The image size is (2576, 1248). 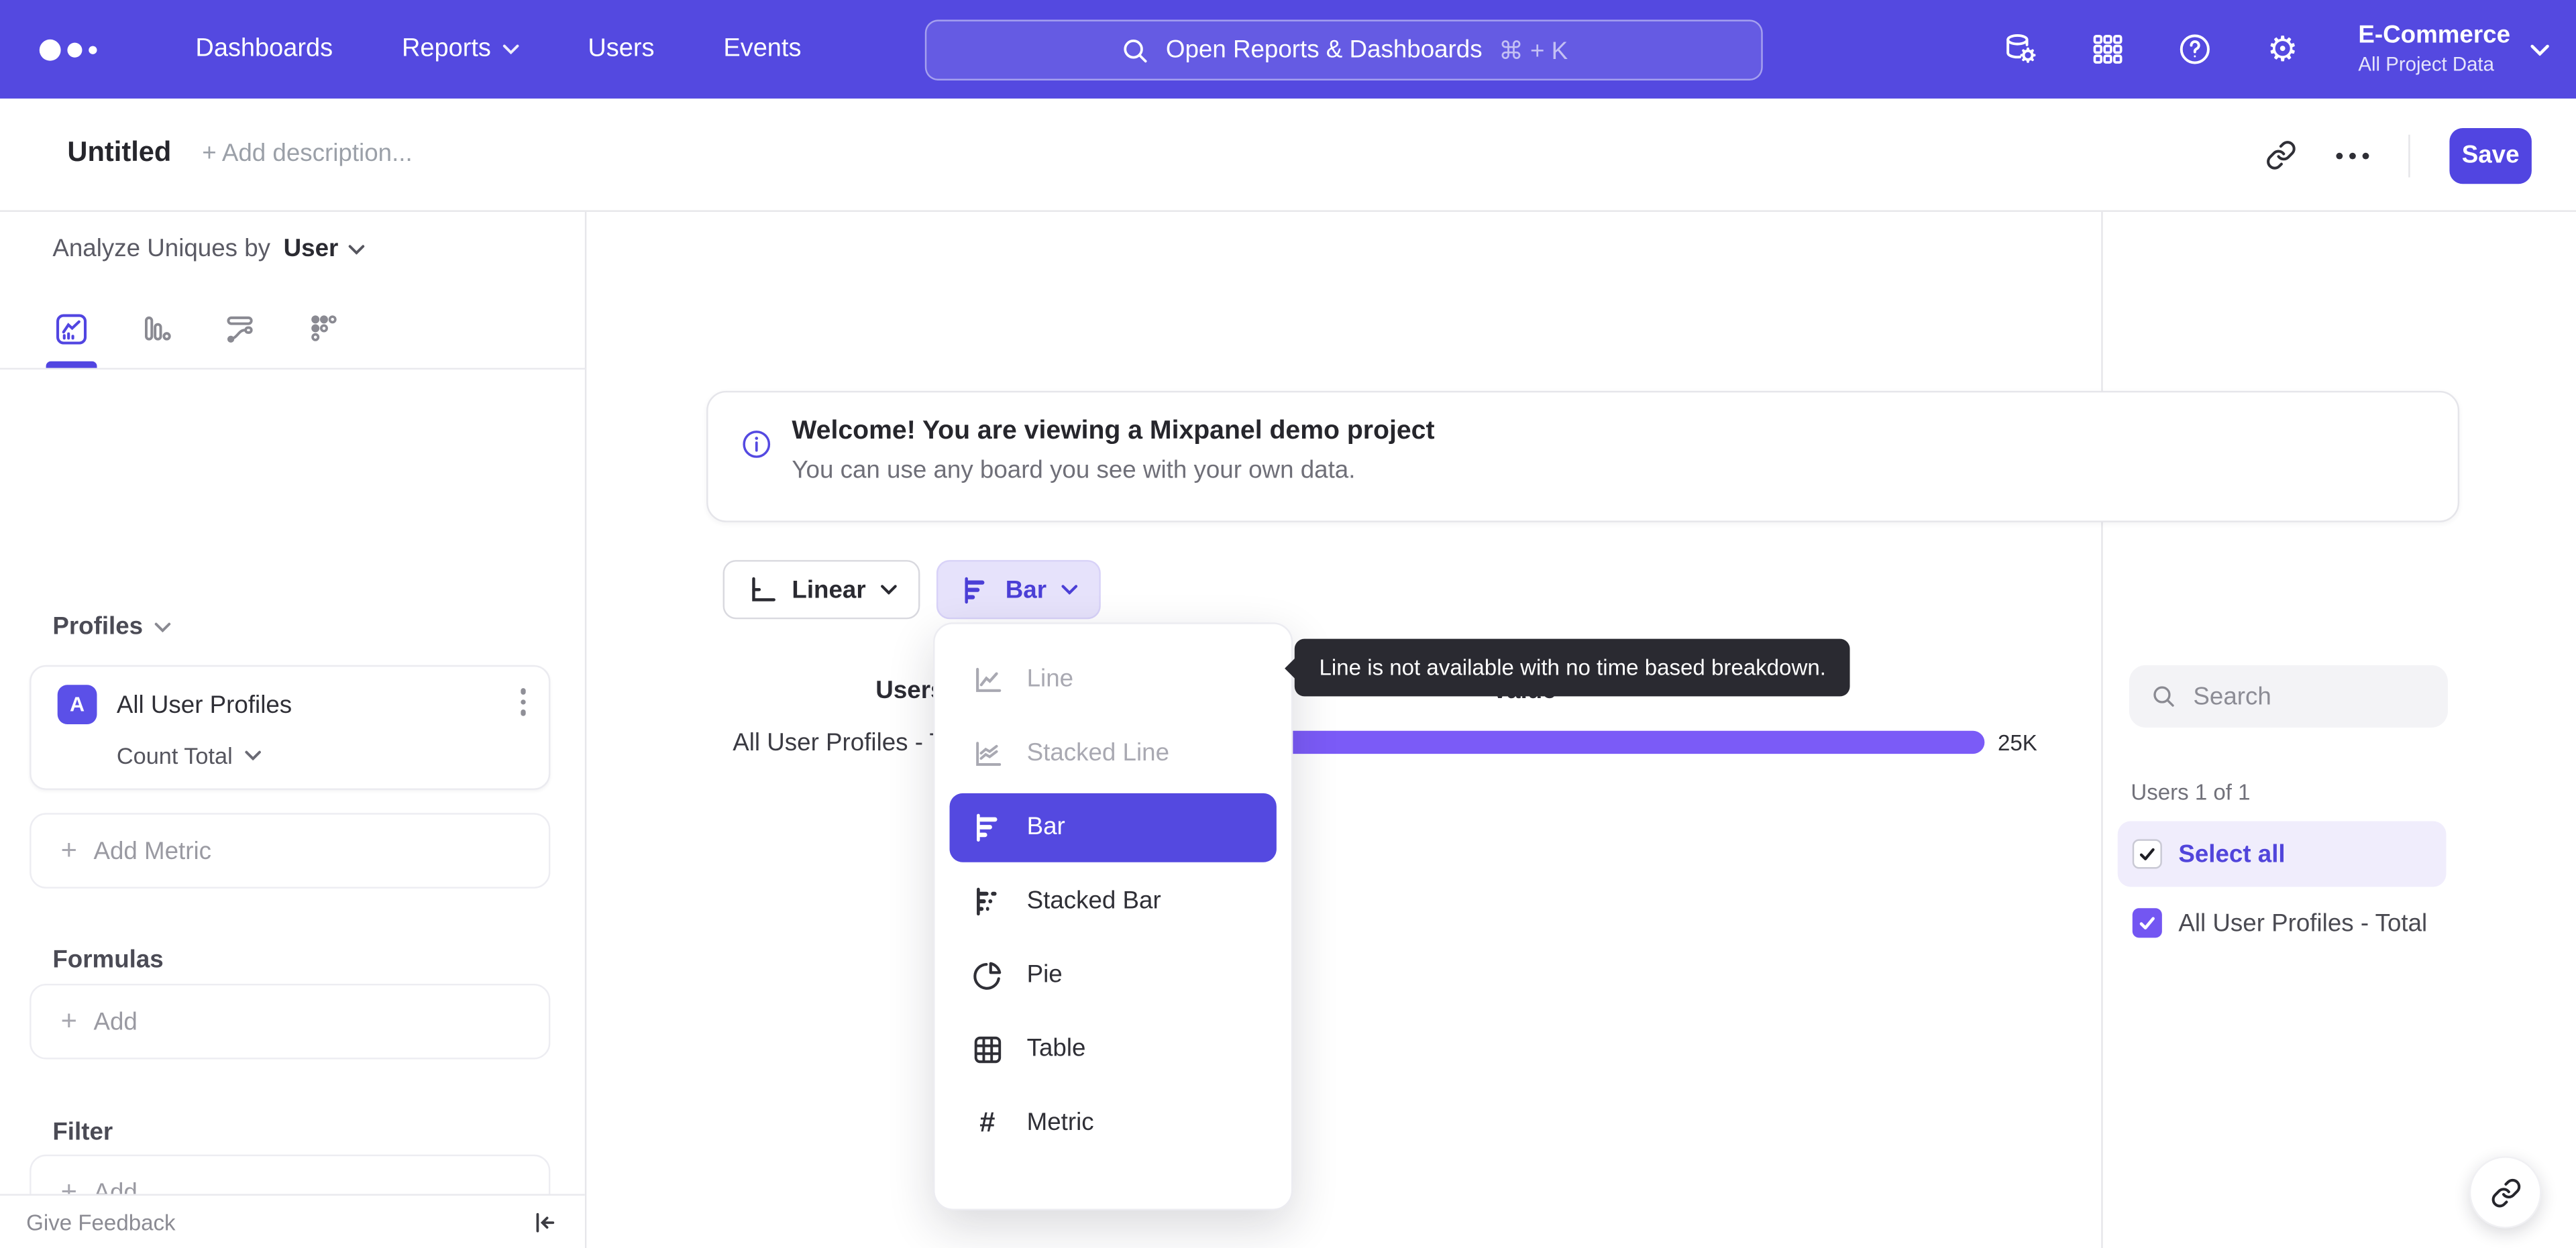 I want to click on metric-badge: A, so click(x=77, y=705).